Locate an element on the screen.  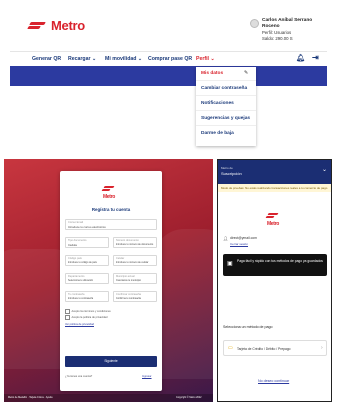
payment-methods-title: Selecciona un método de pago is located at coordinates (248, 327).